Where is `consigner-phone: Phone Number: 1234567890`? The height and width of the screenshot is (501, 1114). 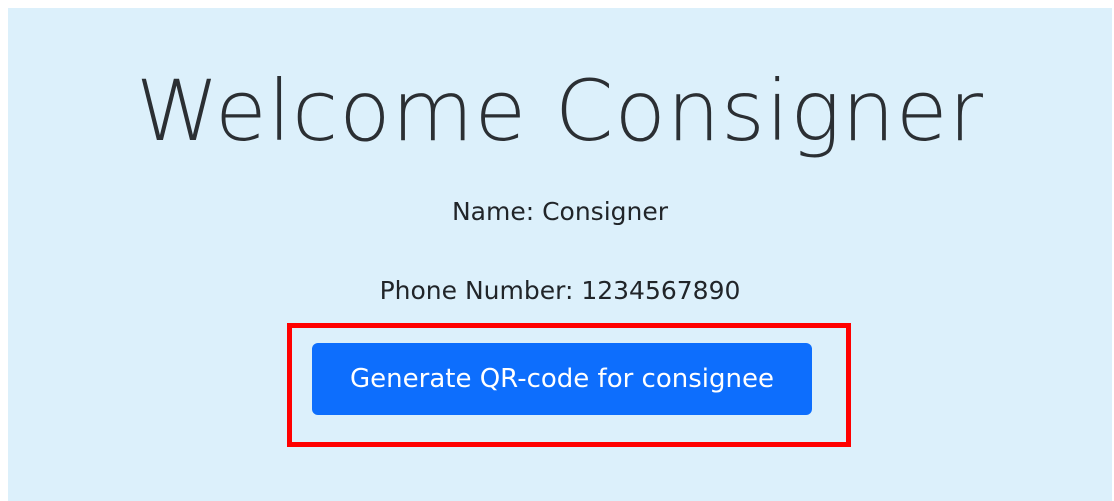
consigner-phone: Phone Number: 1234567890 is located at coordinates (560, 290).